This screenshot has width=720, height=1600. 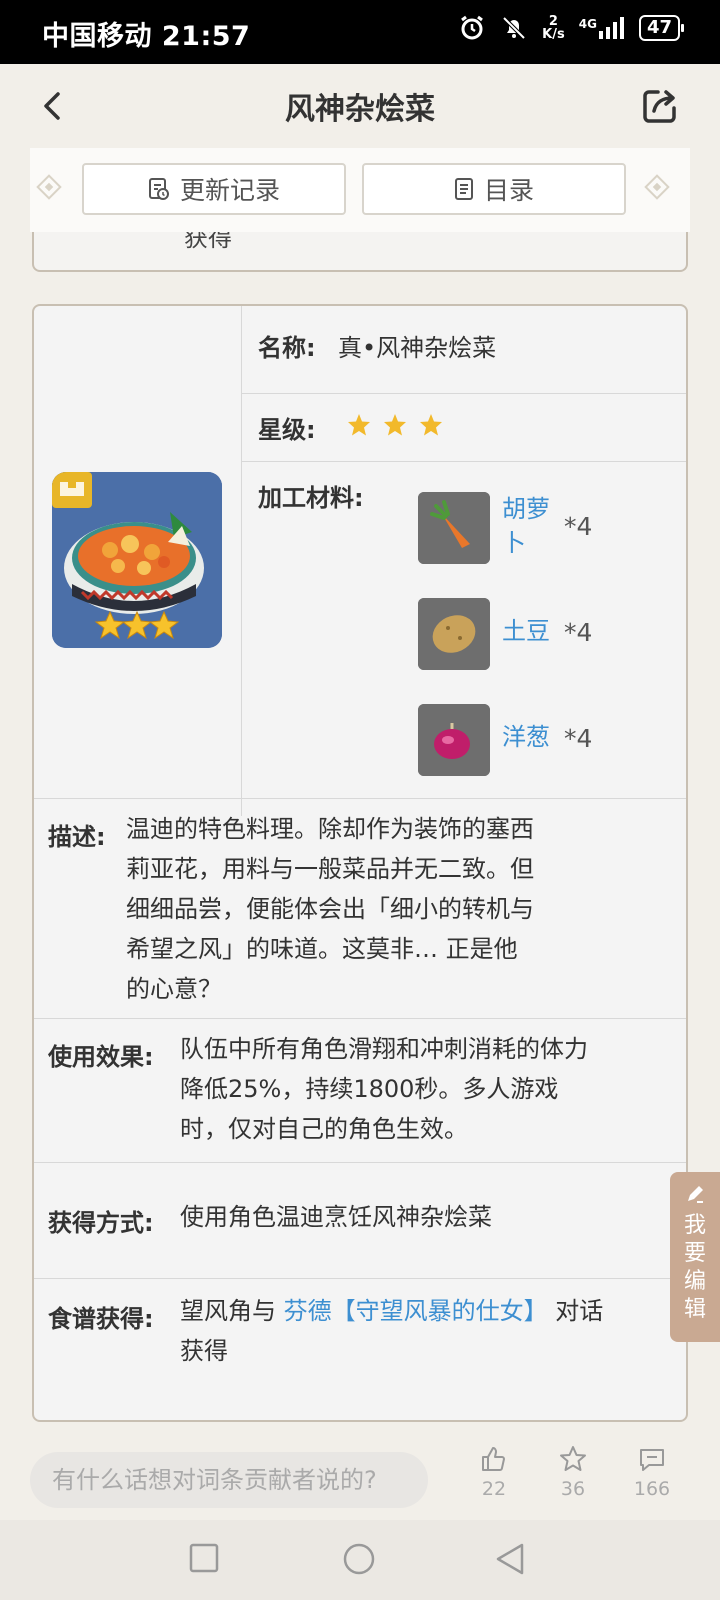 I want to click on home-icon, so click(x=359, y=1559).